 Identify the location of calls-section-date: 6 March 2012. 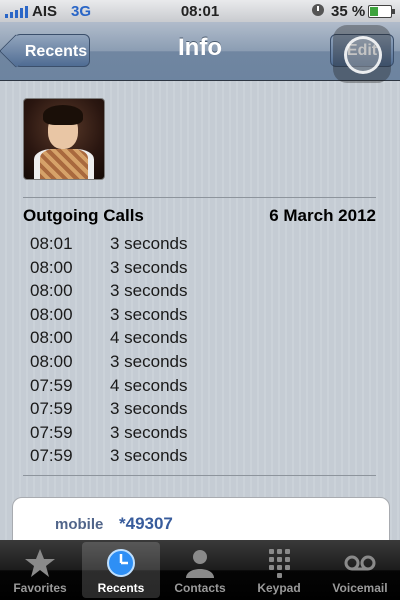
(322, 215).